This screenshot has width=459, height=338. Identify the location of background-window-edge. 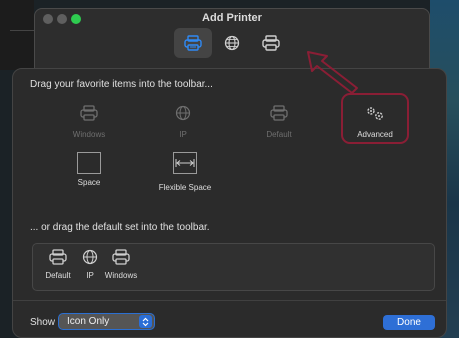
(17, 35).